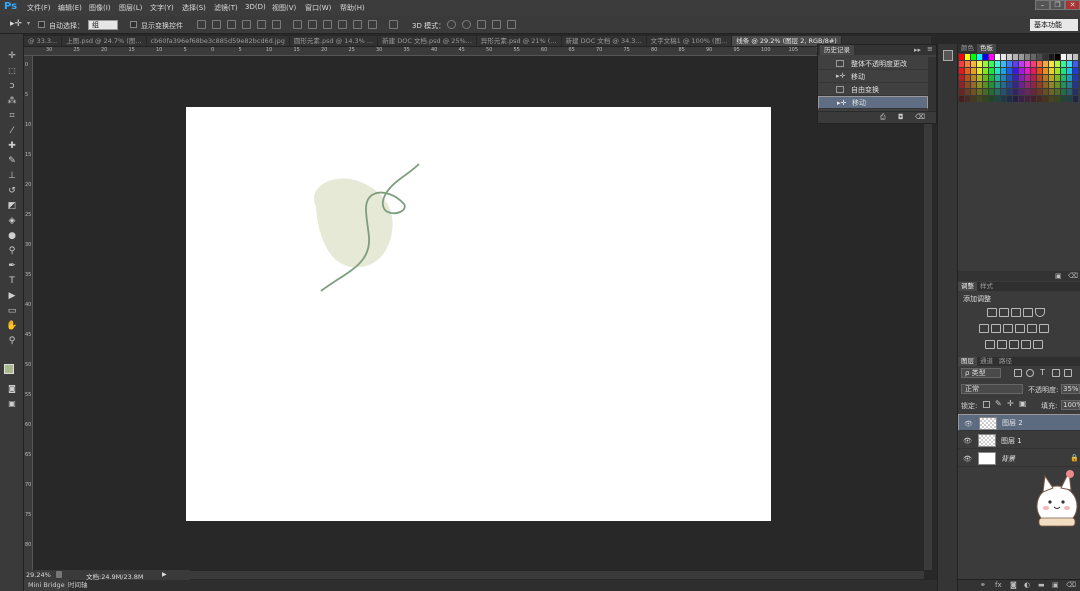 The height and width of the screenshot is (591, 1080). What do you see at coordinates (1030, 373) in the screenshot?
I see `filter-adjust-icon` at bounding box center [1030, 373].